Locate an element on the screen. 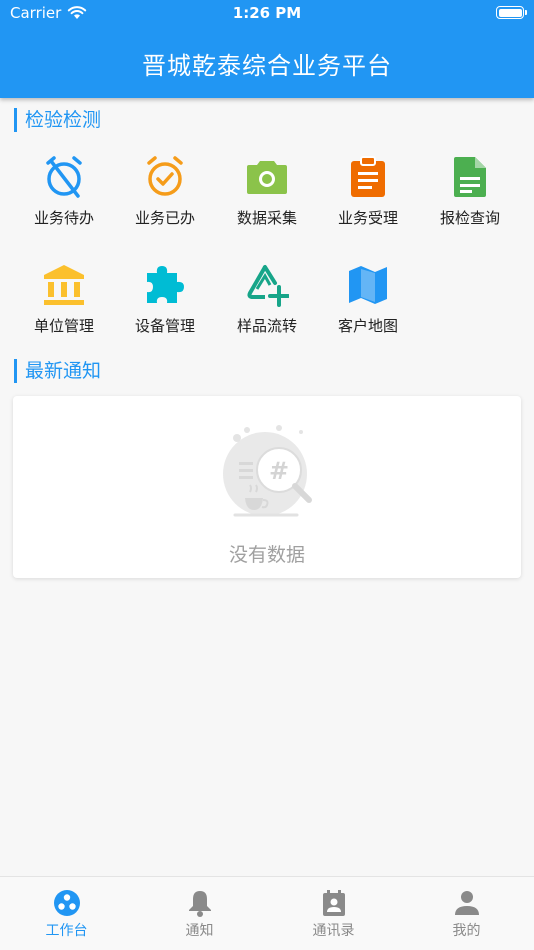 This screenshot has height=950, width=534. grid-item-label: 设备管理 is located at coordinates (164, 326).